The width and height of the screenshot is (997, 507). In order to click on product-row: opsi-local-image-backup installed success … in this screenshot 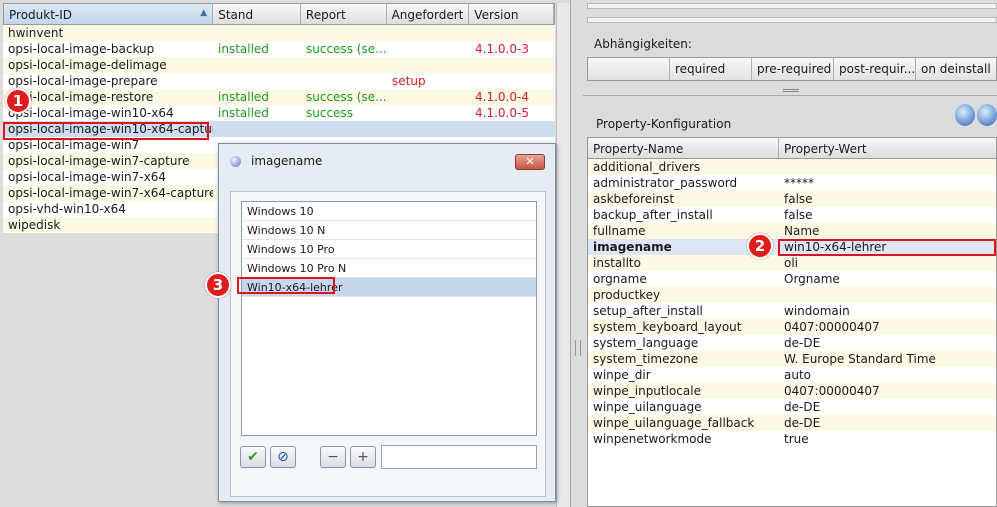, I will do `click(279, 49)`.